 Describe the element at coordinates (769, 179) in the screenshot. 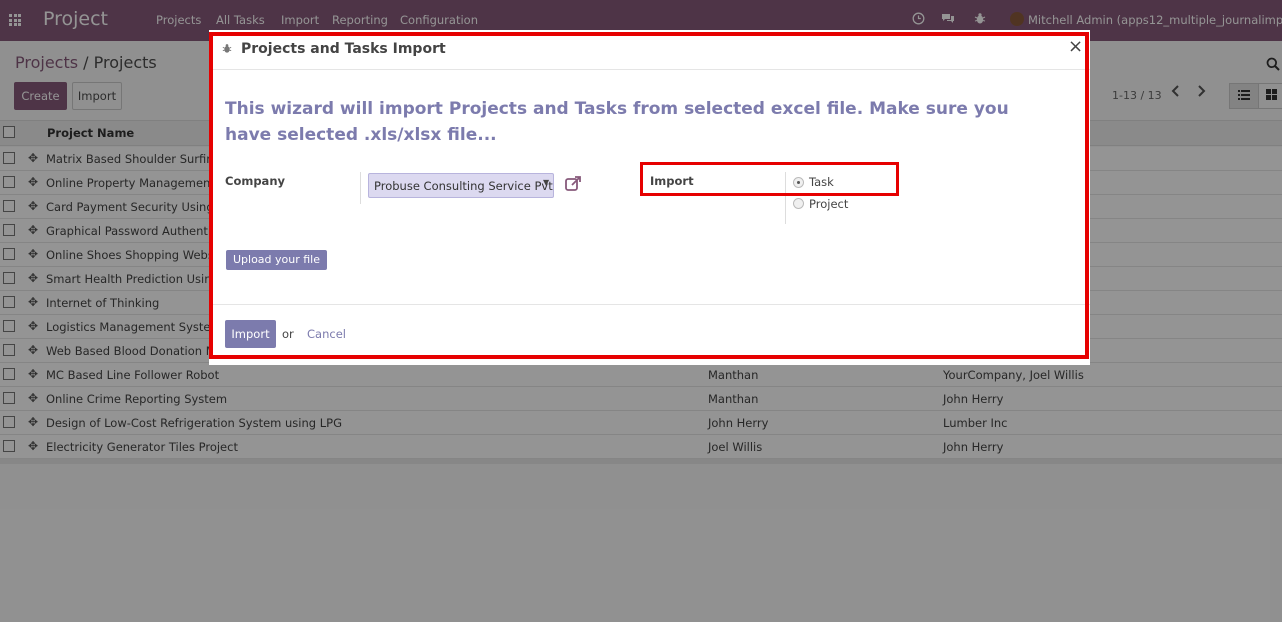

I see `highlight-import-field` at that location.